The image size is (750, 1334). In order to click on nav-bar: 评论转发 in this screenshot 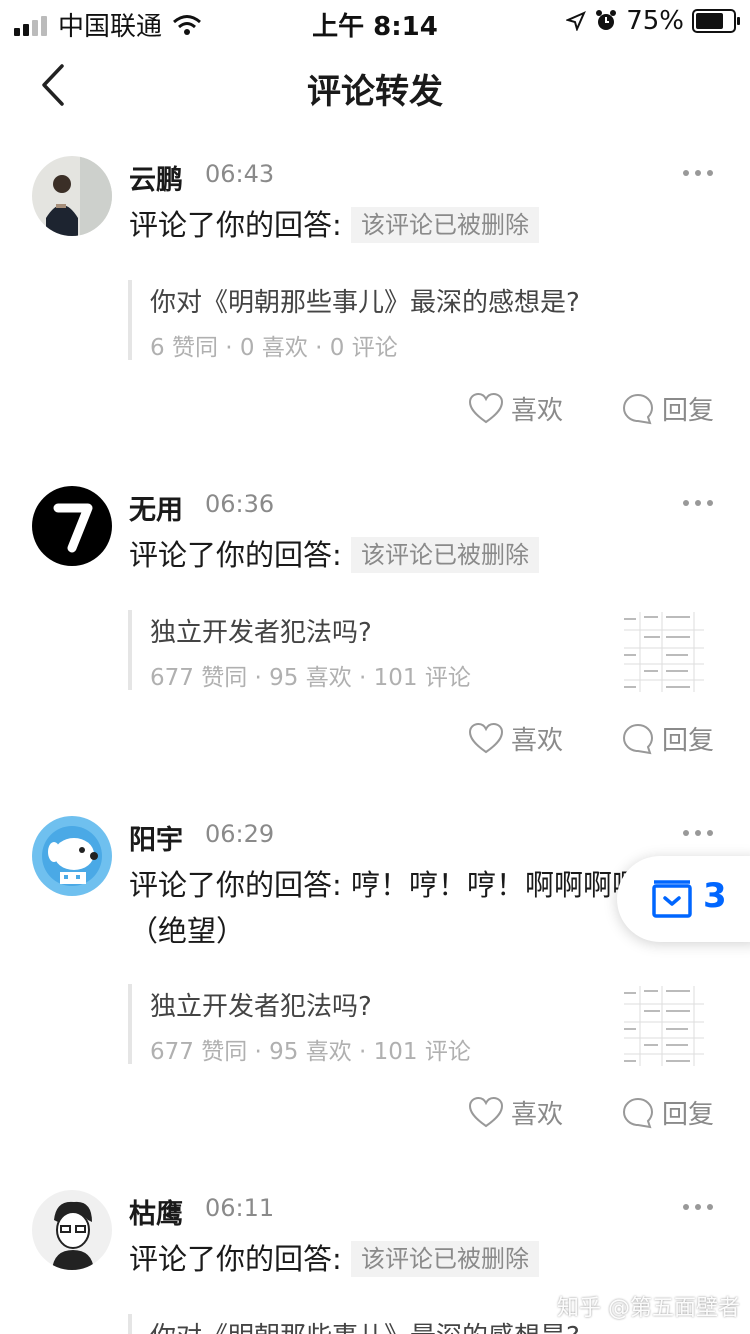, I will do `click(375, 85)`.